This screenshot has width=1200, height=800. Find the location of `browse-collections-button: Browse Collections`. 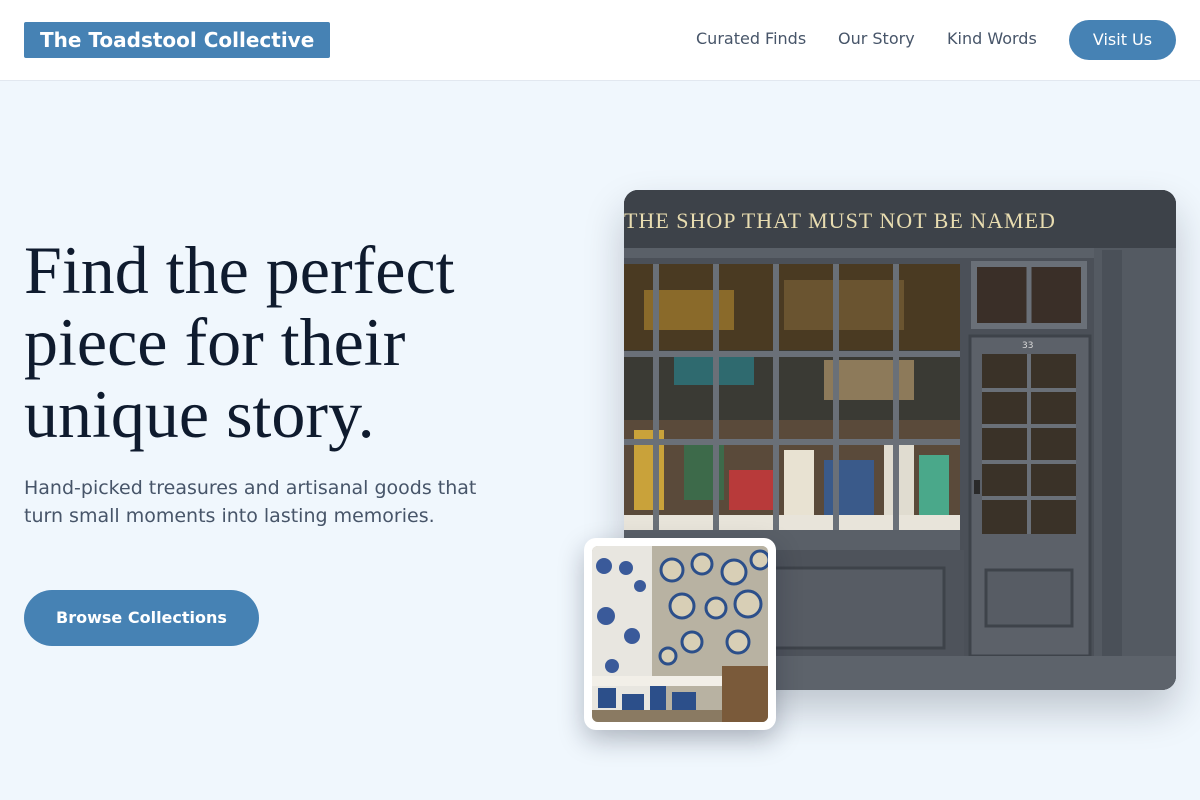

browse-collections-button: Browse Collections is located at coordinates (141, 618).